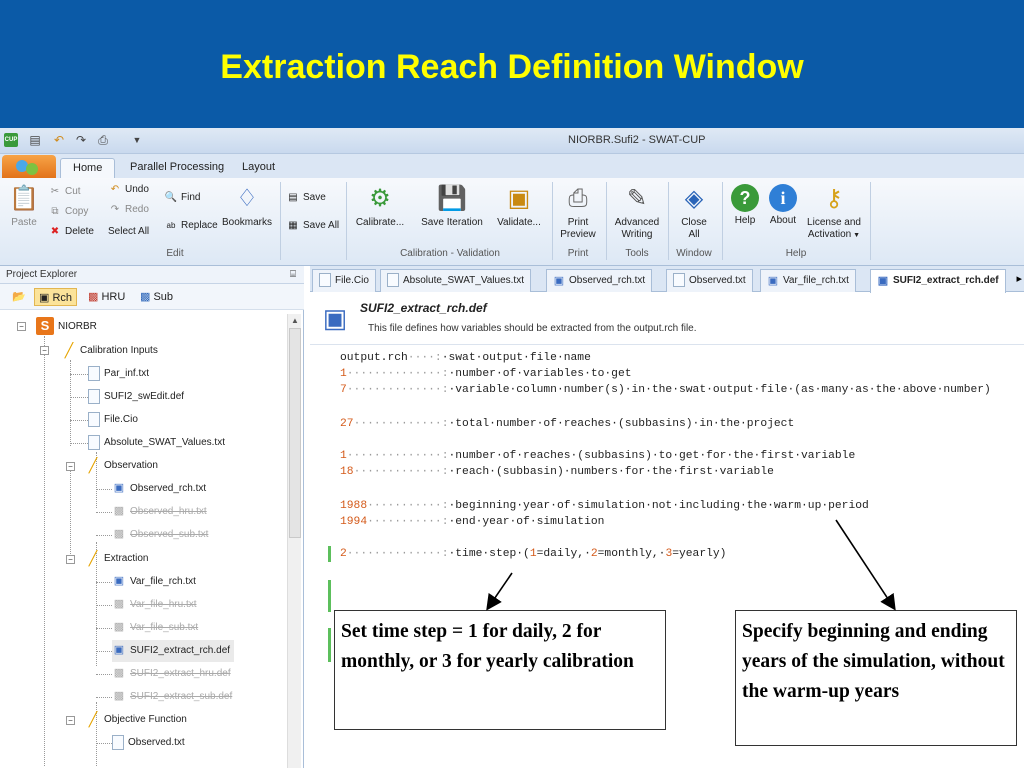 The image size is (1024, 768). I want to click on tree-node-observation: ╱ Observation, so click(122, 466).